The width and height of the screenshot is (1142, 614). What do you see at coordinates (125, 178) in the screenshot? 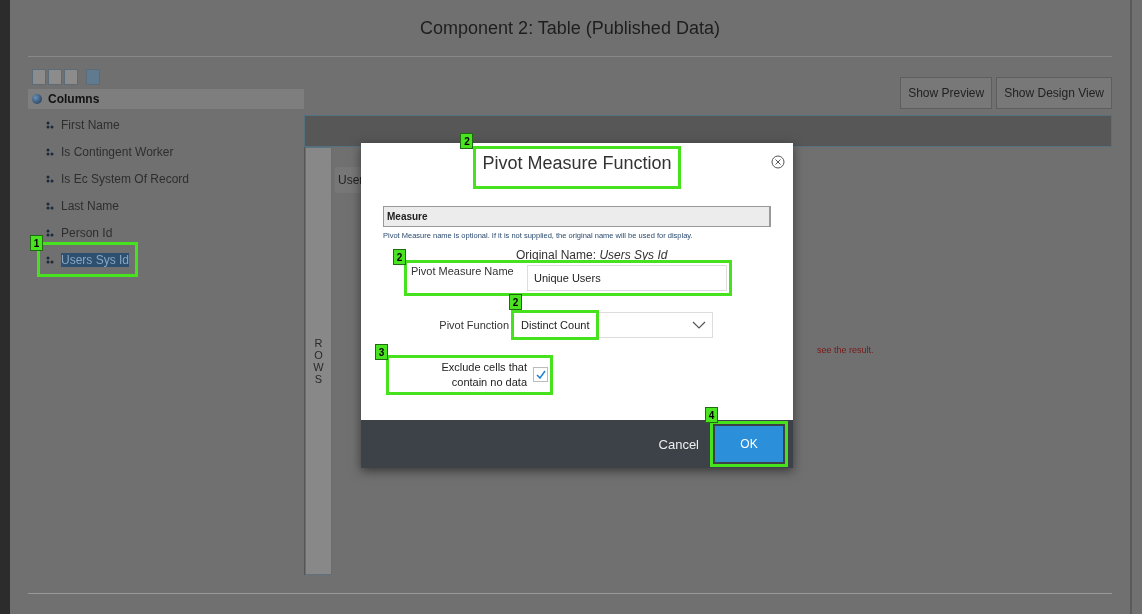
I see `sidebar-item: Is Ec System Of Record` at bounding box center [125, 178].